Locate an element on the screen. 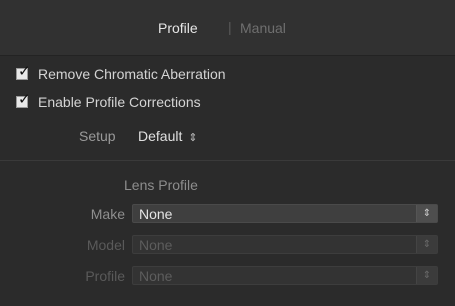 This screenshot has width=455, height=306. profile-select: None ⇕ is located at coordinates (285, 275).